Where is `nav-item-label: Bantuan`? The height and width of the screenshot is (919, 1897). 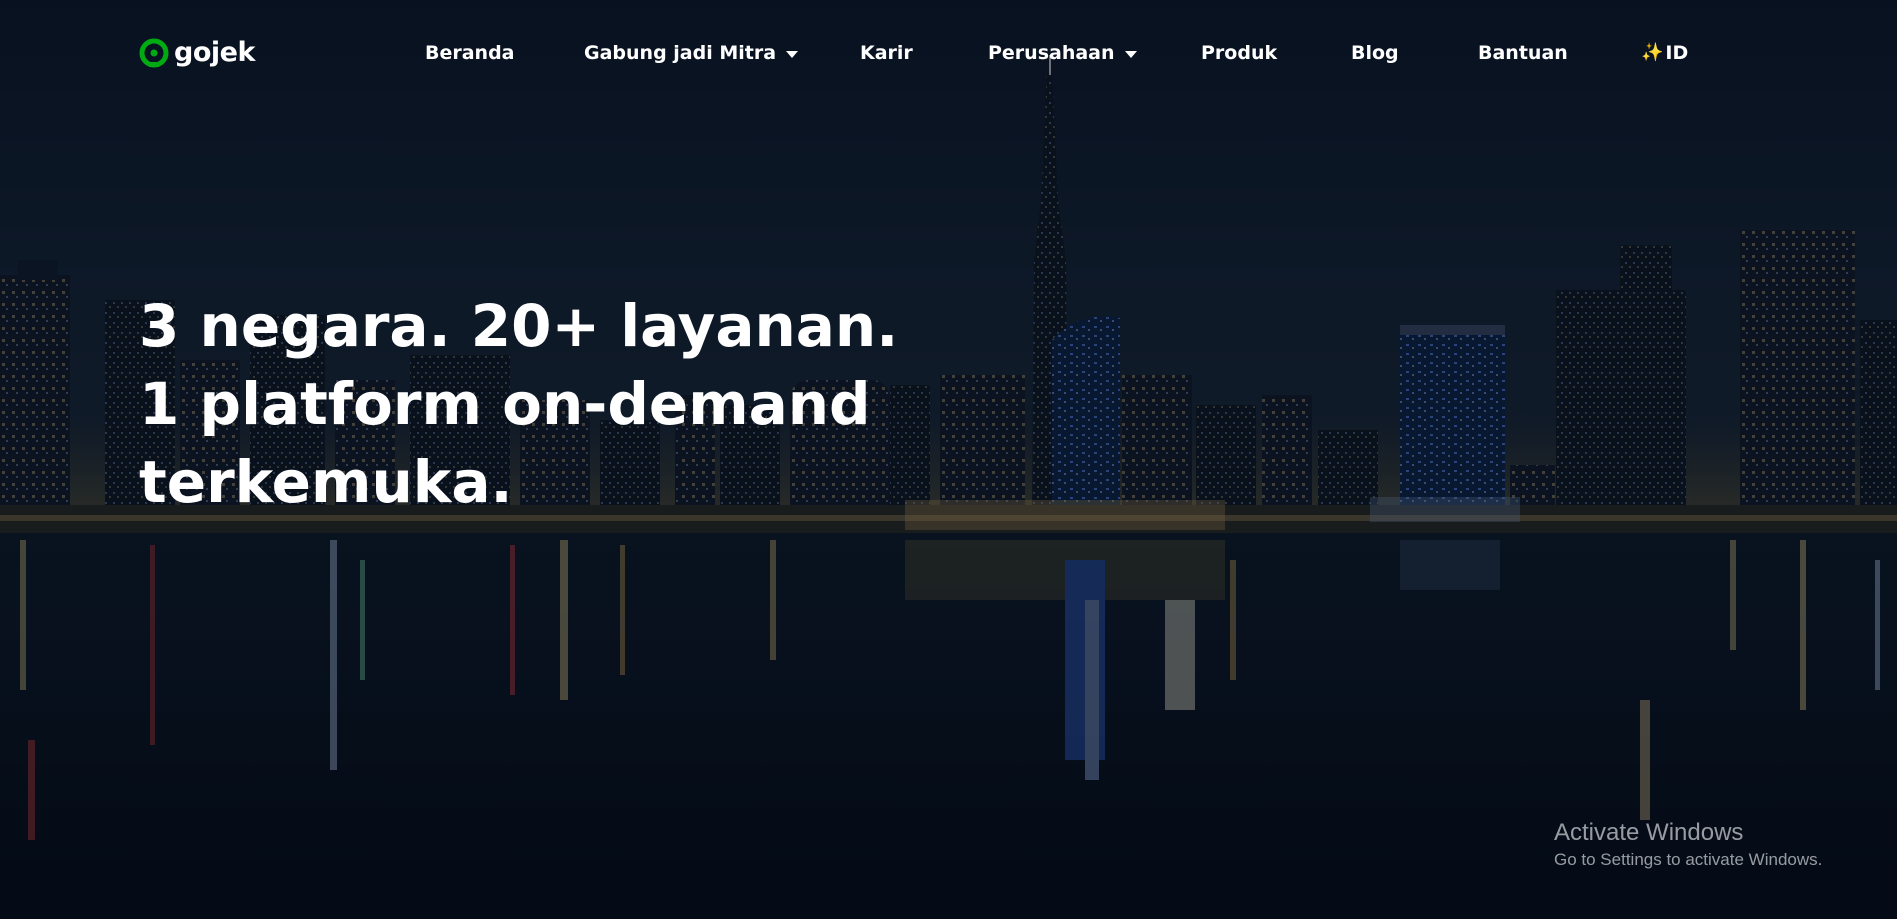
nav-item-label: Bantuan is located at coordinates (1523, 53).